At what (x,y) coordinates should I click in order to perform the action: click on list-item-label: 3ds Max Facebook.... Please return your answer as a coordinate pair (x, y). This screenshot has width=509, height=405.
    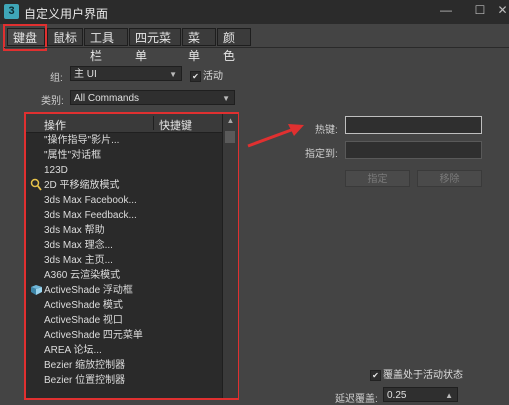
    Looking at the image, I should click on (90, 200).